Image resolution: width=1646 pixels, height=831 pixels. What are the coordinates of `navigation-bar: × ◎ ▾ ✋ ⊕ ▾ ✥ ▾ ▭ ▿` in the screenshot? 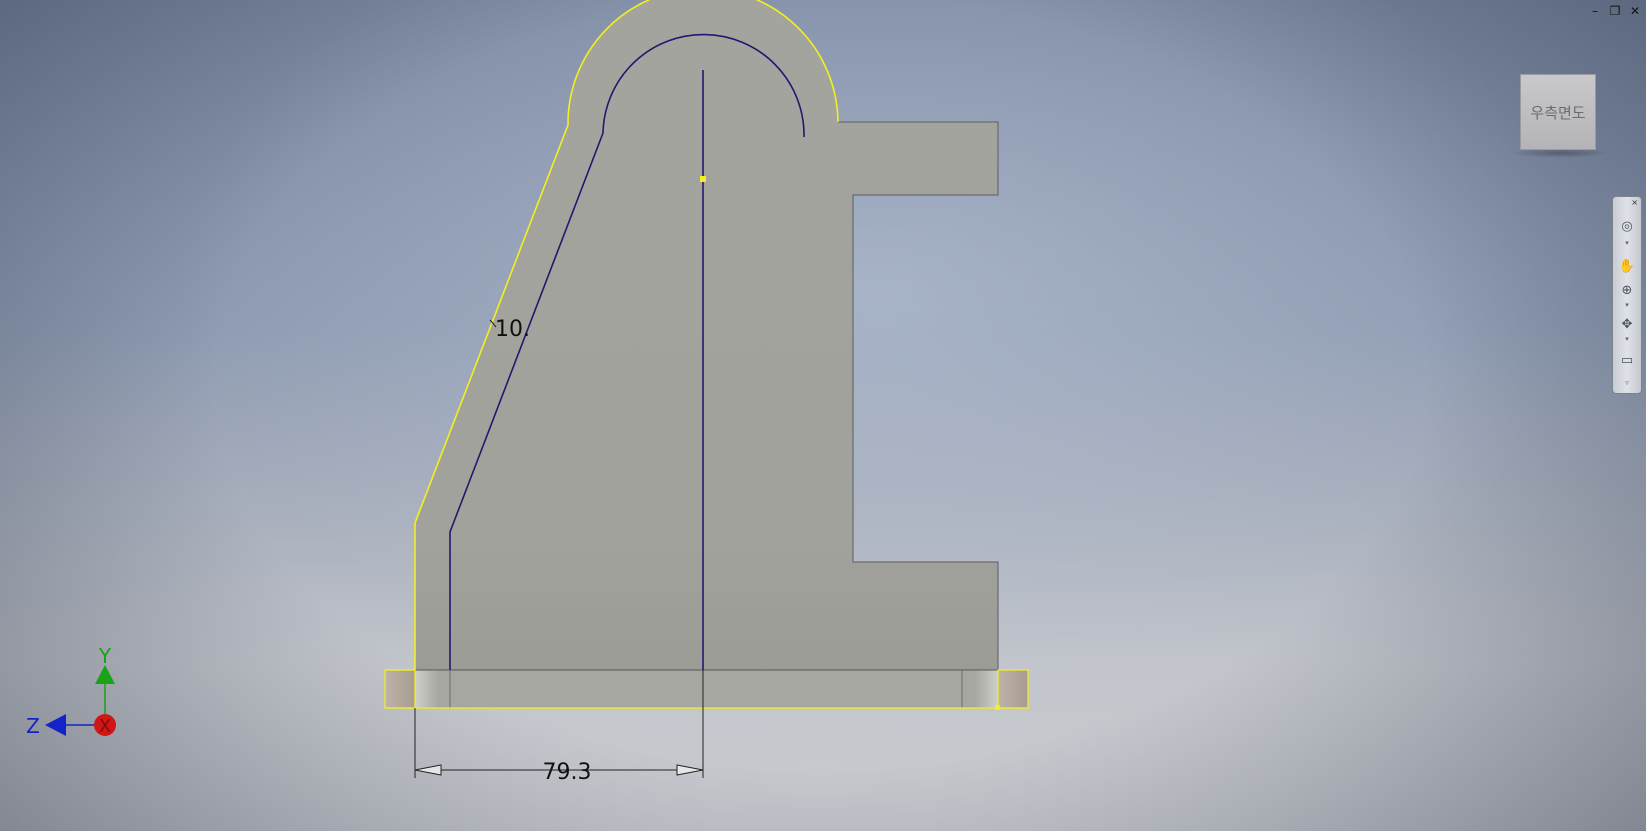 It's located at (1627, 295).